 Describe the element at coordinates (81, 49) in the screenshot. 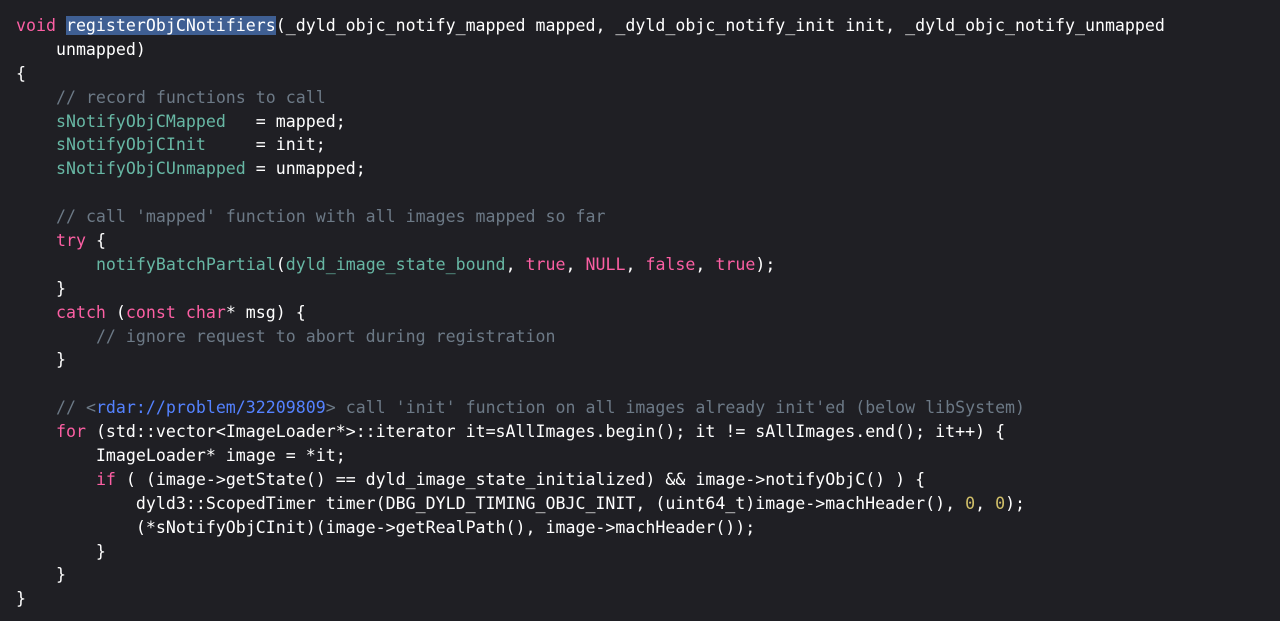

I see `code-text: unmapped)` at that location.